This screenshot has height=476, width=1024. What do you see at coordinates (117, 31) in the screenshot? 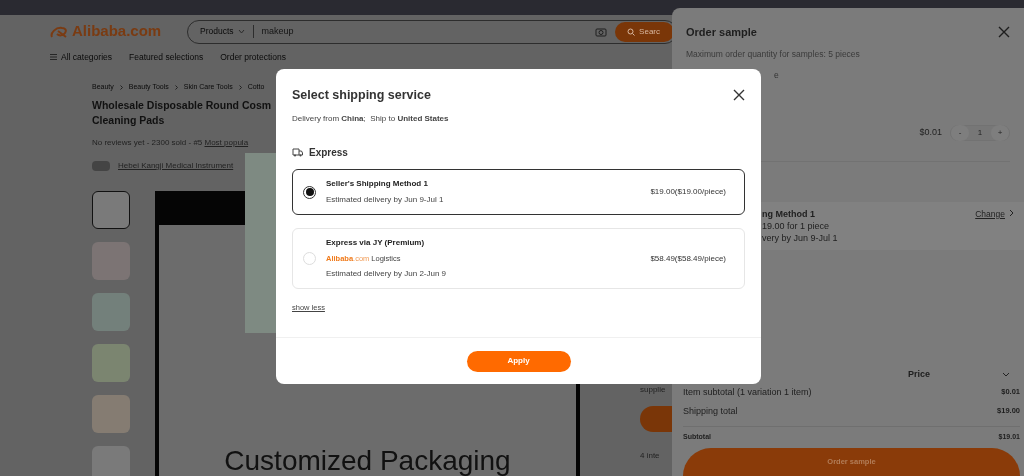
I see `logo-text: Alibaba.com` at bounding box center [117, 31].